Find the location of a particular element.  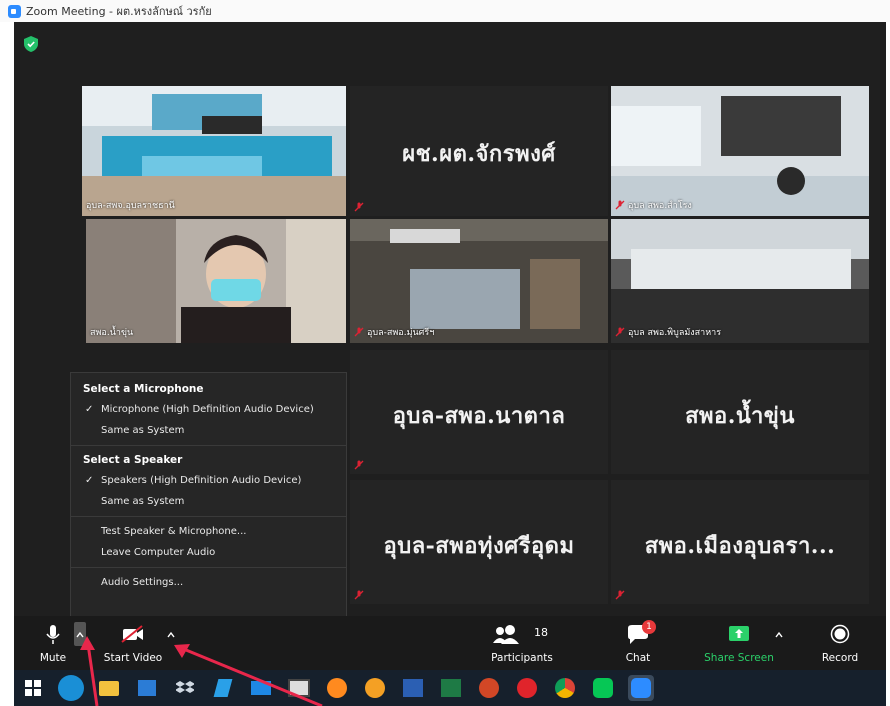

video-tile: อุบล สพอ.สำโรง is located at coordinates (740, 151).